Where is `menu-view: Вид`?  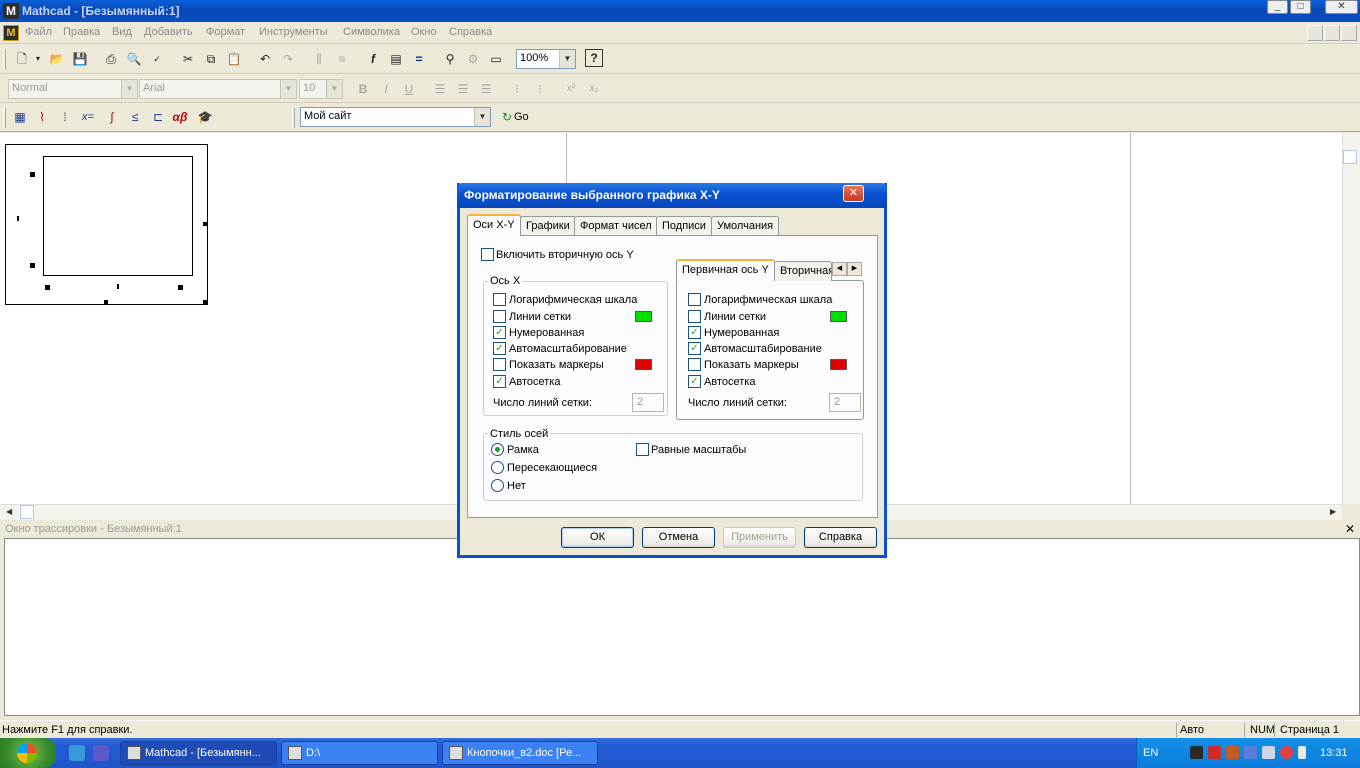
menu-view: Вид is located at coordinates (122, 32).